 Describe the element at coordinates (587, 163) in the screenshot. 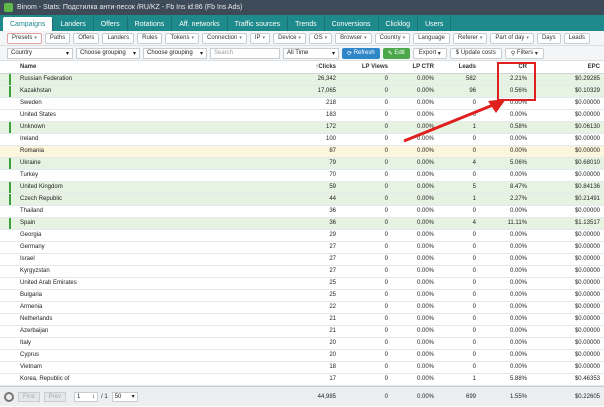

I see `cell-epc: $0.68010` at that location.